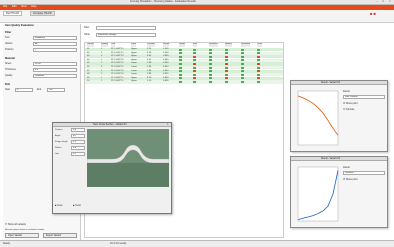 This screenshot has height=247, width=394. I want to click on table-row: 10 1 PLT-3-RPT-1 Upper 3.10 0.990, so click(184, 82).